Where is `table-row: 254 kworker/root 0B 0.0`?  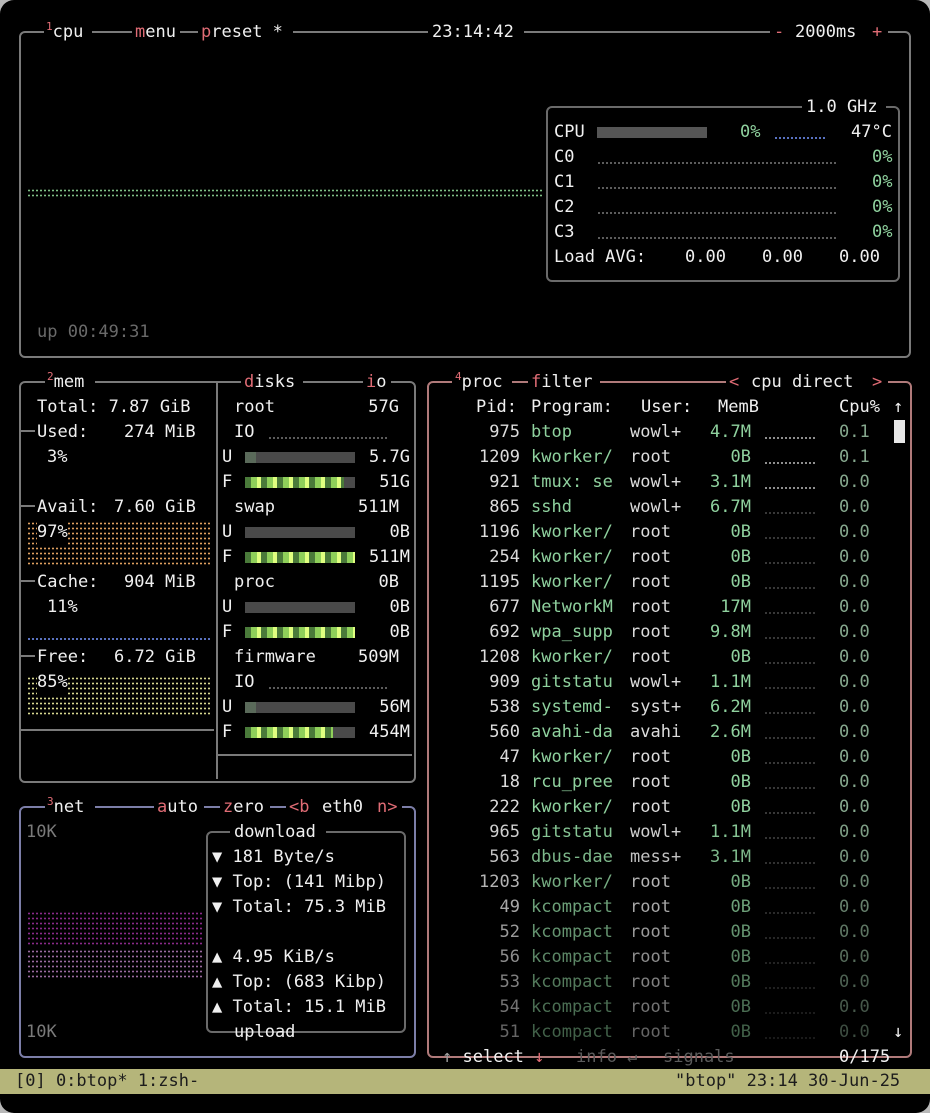 table-row: 254 kworker/root 0B 0.0 is located at coordinates (660, 557).